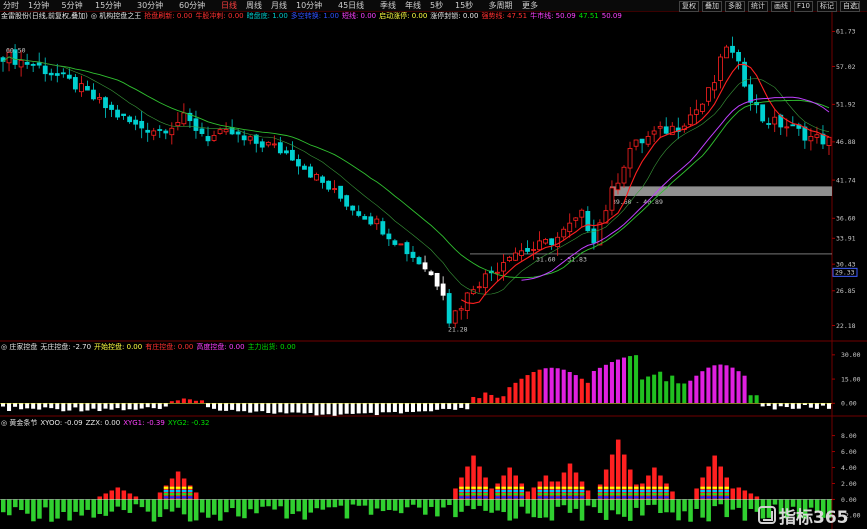  What do you see at coordinates (846, 32) in the screenshot?
I see `main-axis-label-0: 61.73` at bounding box center [846, 32].